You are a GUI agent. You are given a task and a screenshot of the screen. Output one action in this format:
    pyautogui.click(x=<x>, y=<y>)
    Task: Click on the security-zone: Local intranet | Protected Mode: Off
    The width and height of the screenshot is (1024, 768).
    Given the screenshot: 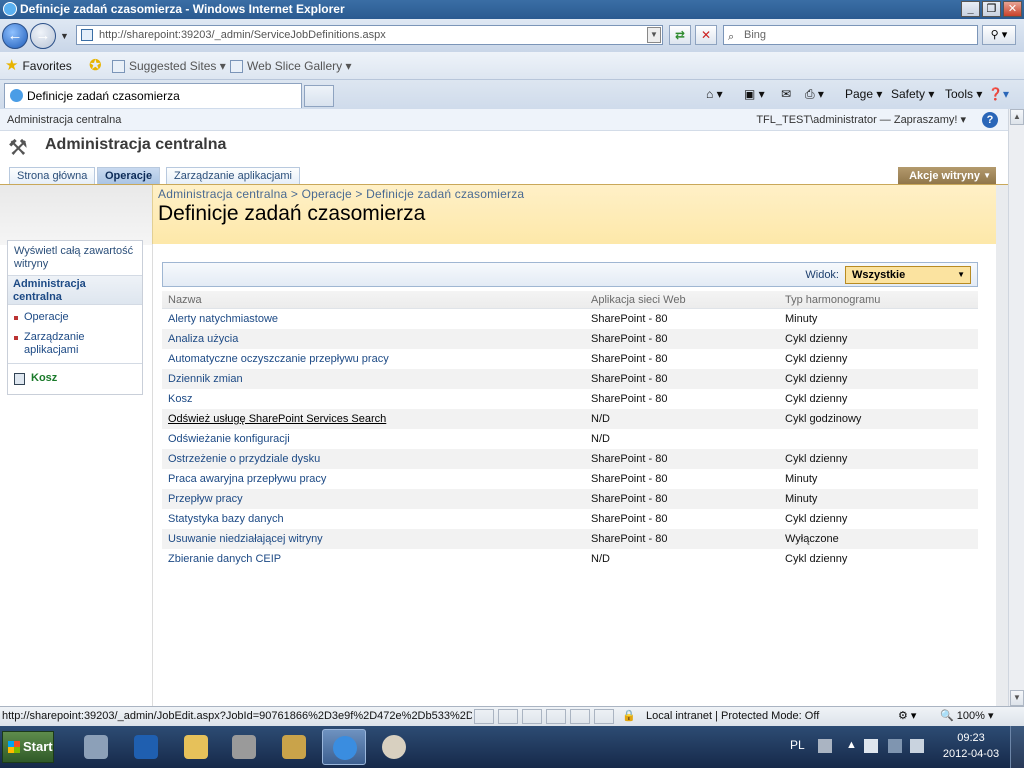 What is the action you would take?
    pyautogui.click(x=732, y=716)
    